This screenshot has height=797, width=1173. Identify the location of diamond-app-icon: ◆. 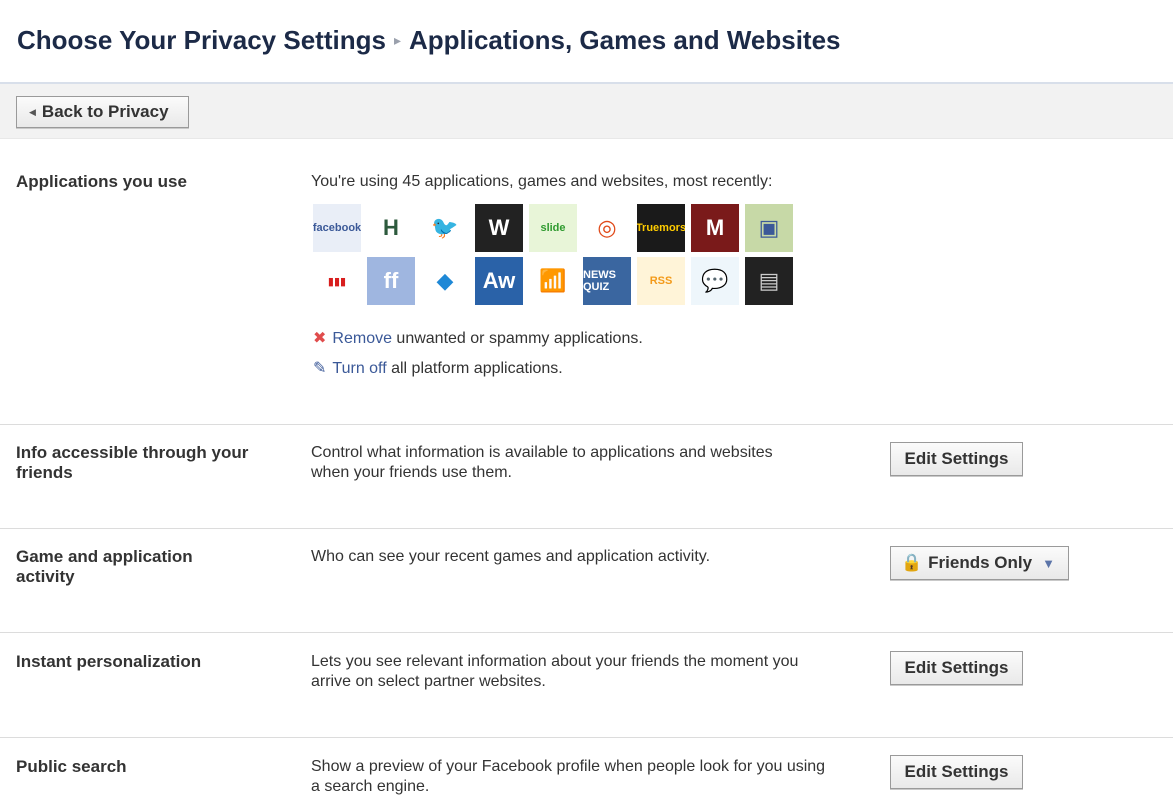
(445, 281).